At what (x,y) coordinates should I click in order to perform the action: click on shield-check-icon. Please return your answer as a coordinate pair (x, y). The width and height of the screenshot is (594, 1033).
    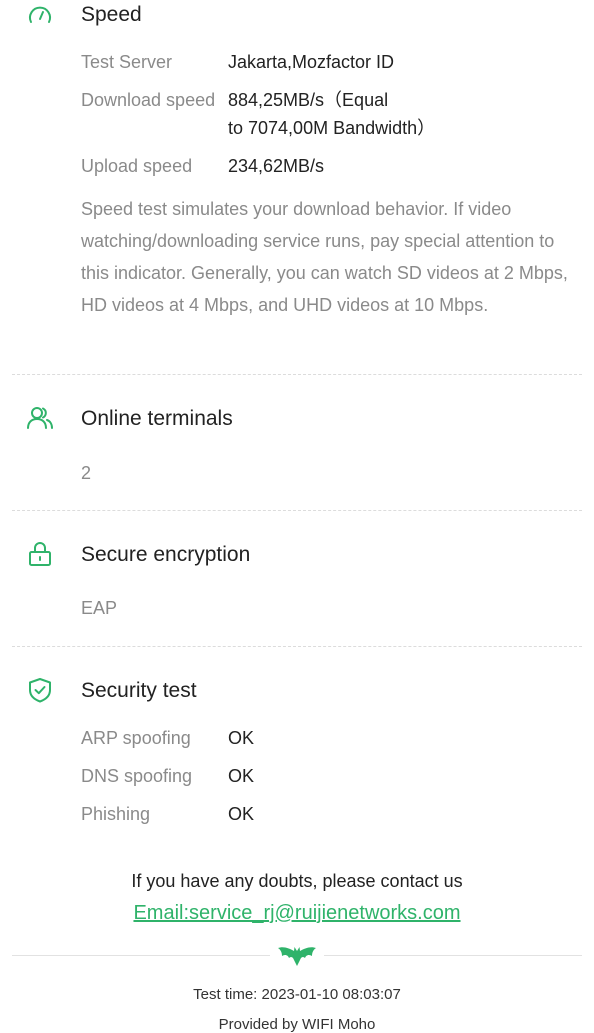
    Looking at the image, I should click on (40, 690).